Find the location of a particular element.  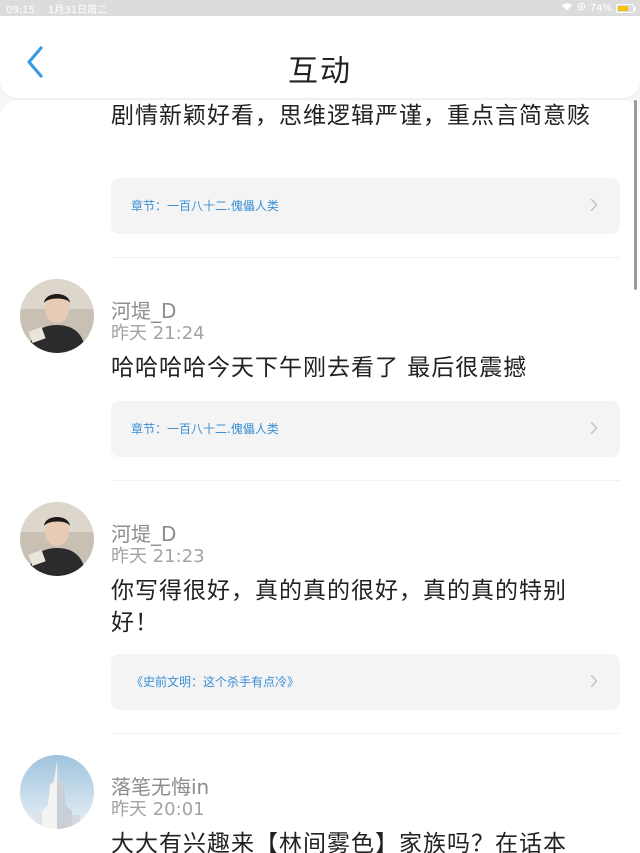

comment-time: 昨天 21:23 is located at coordinates (158, 556).